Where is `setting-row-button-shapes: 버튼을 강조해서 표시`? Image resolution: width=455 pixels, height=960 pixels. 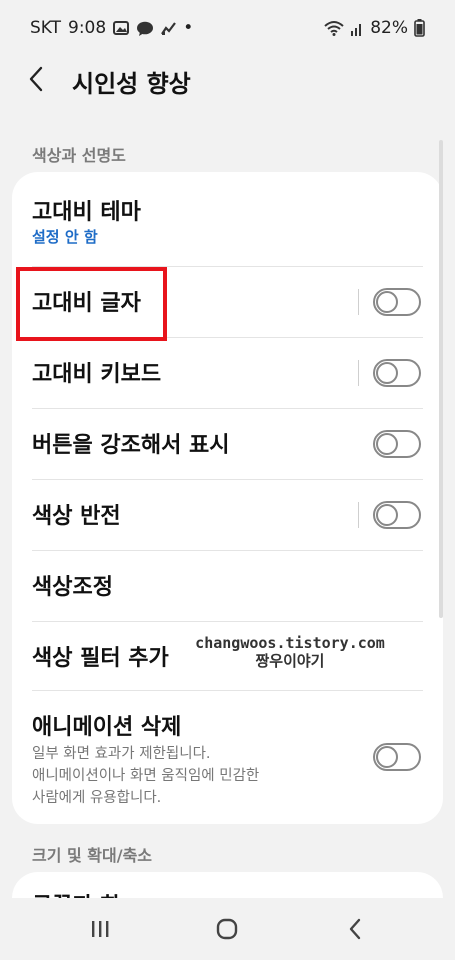 setting-row-button-shapes: 버튼을 강조해서 표시 is located at coordinates (227, 444).